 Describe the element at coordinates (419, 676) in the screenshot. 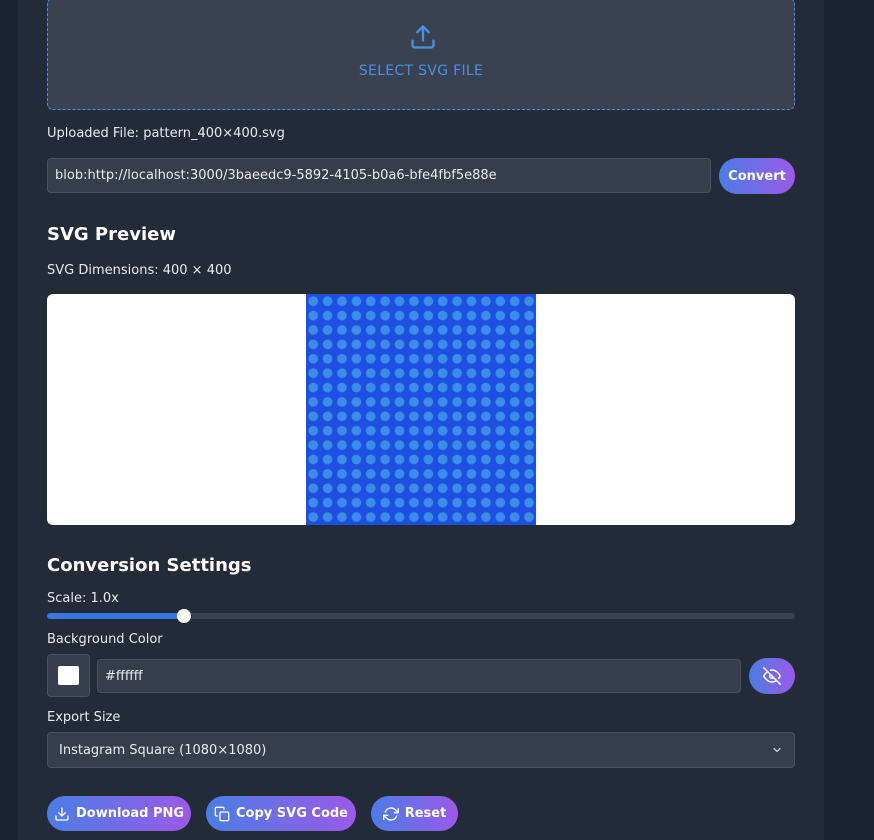

I see `background-hex-input` at that location.